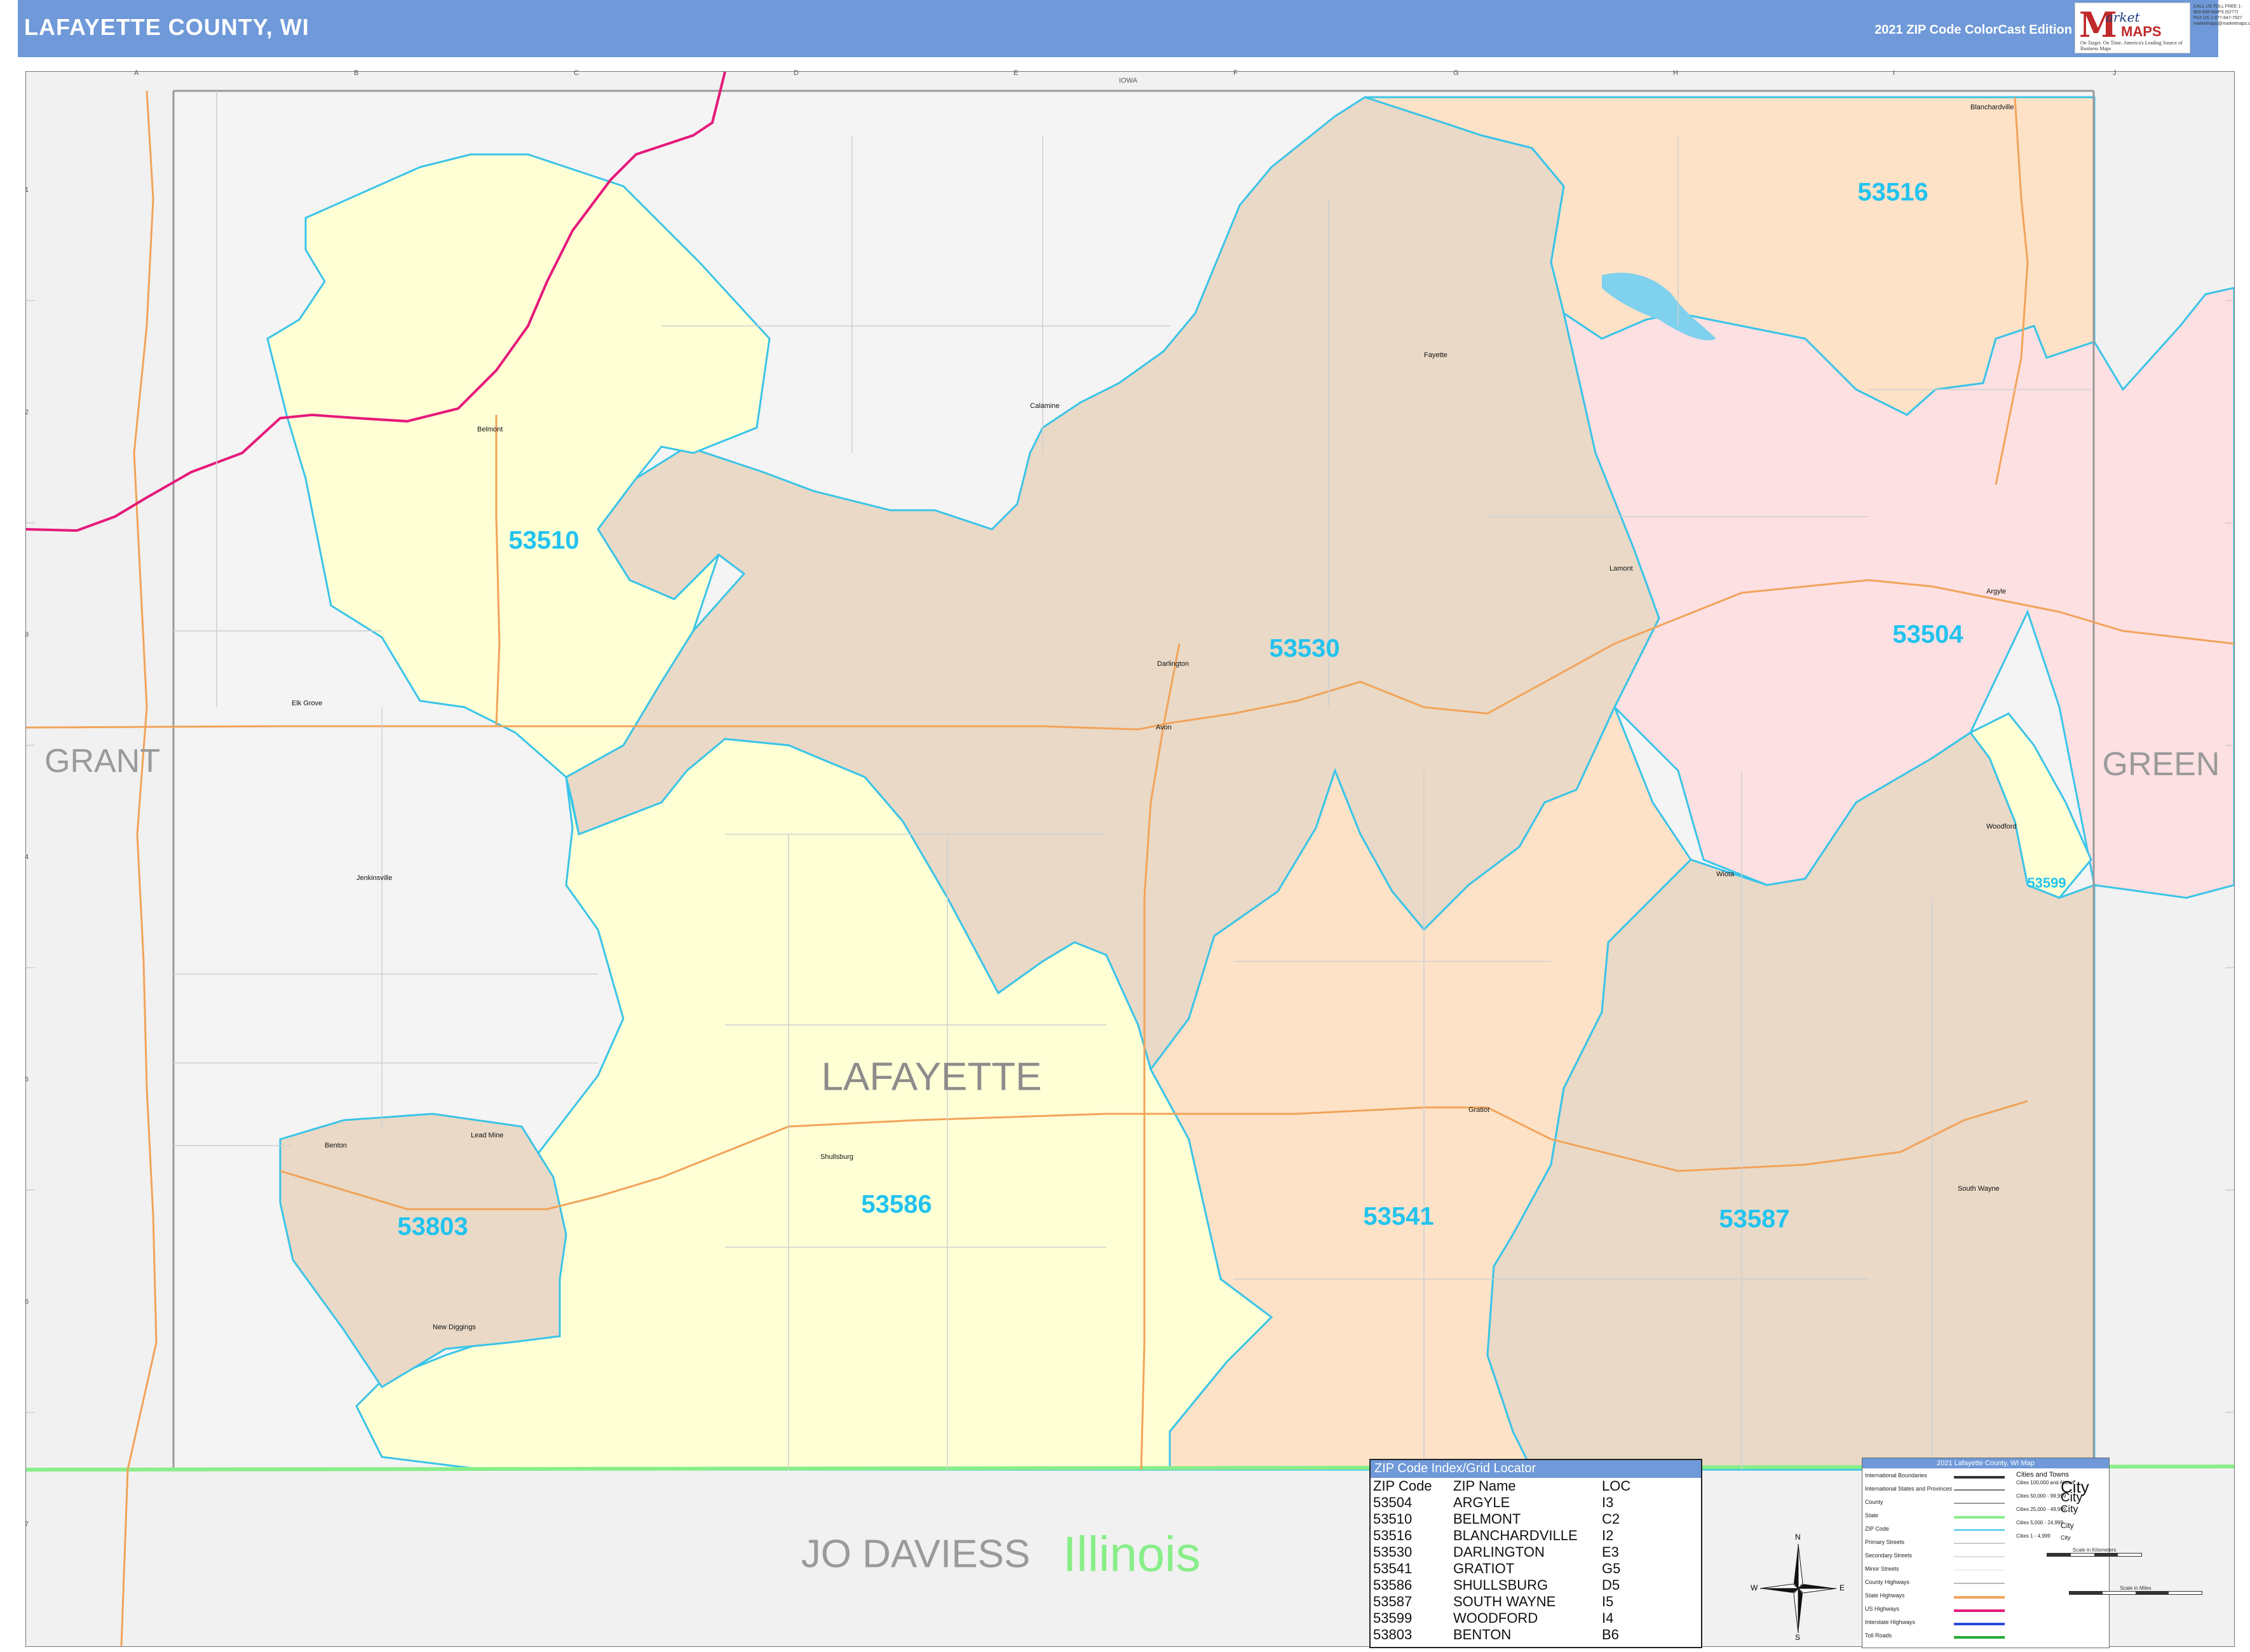 This screenshot has height=1652, width=2250. What do you see at coordinates (1754, 1219) in the screenshot?
I see `zip-label-53587: 53587` at bounding box center [1754, 1219].